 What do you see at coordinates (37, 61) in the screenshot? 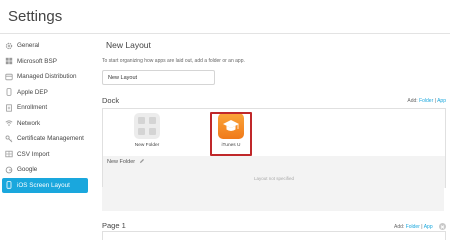
I see `sidebar-item-label: Microsoft BSP` at bounding box center [37, 61].